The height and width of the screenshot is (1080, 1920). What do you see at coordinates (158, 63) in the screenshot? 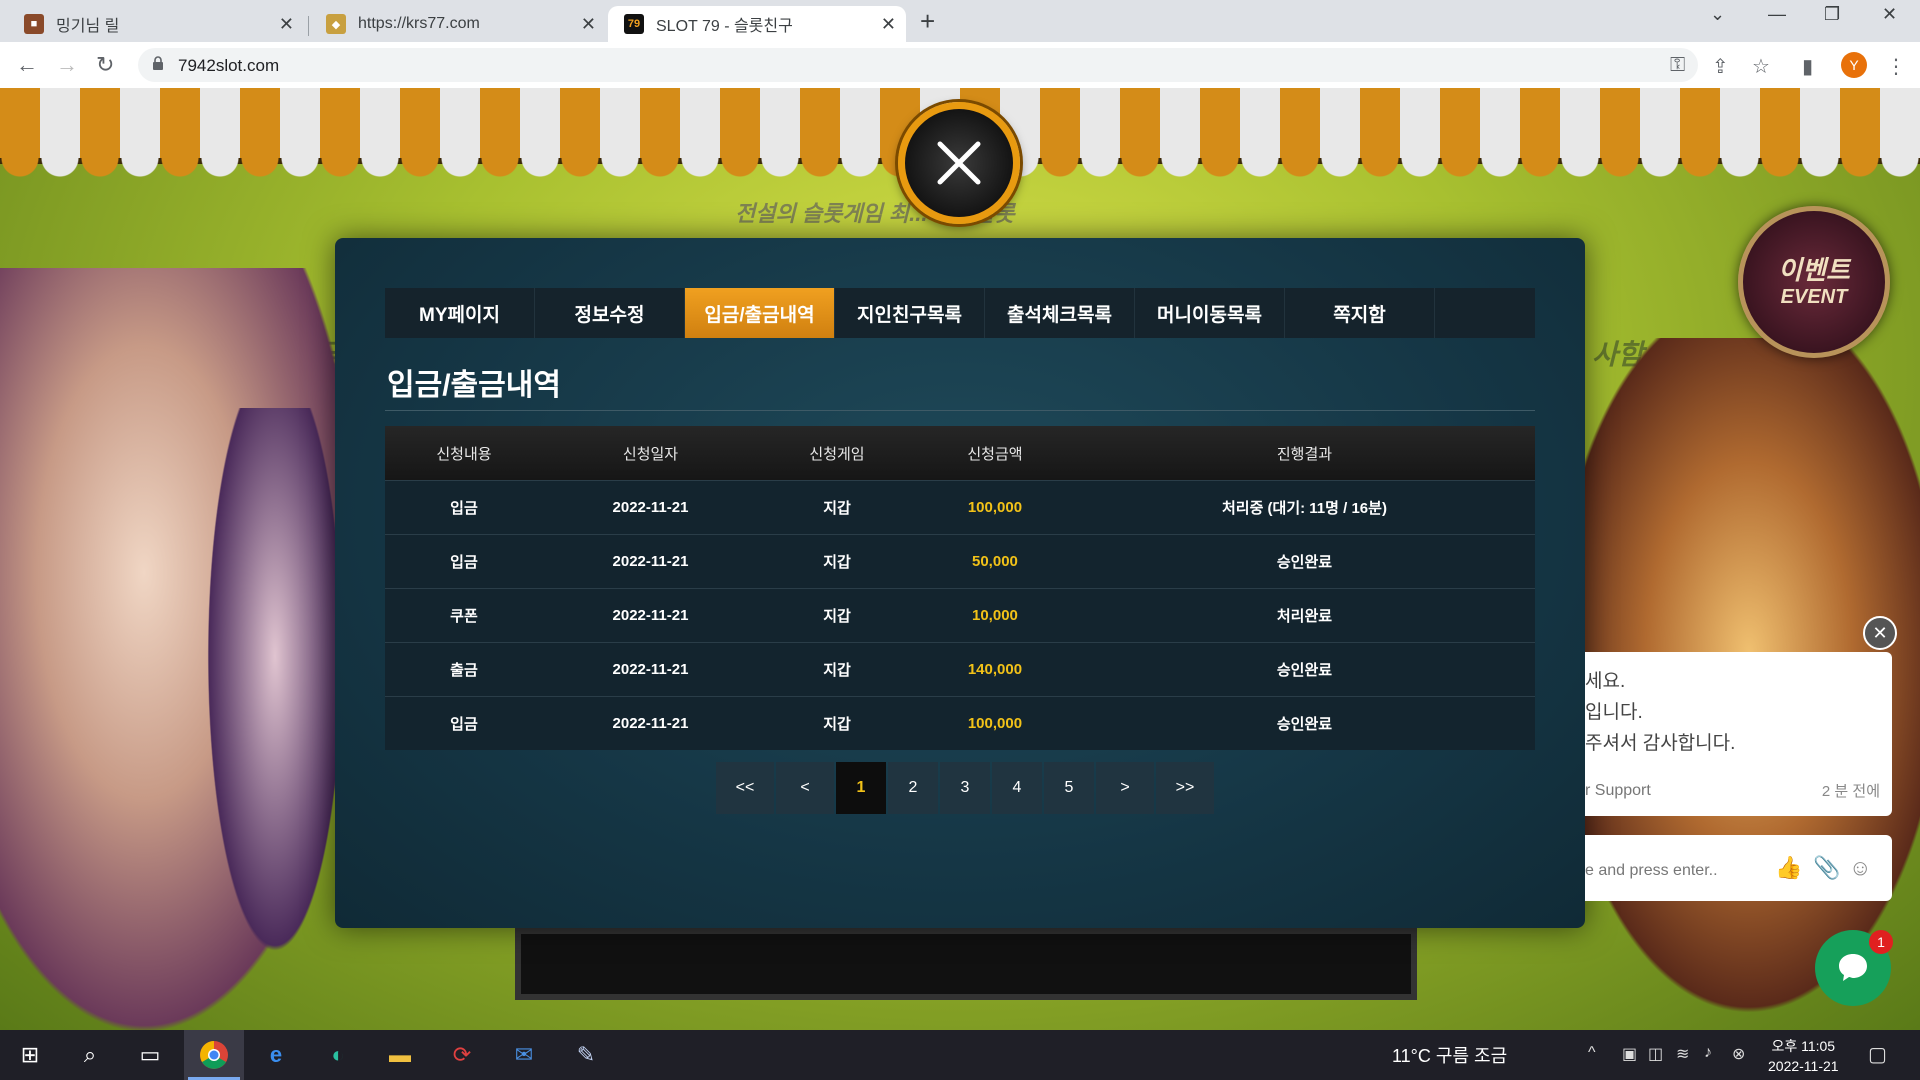
I see `lock-icon` at bounding box center [158, 63].